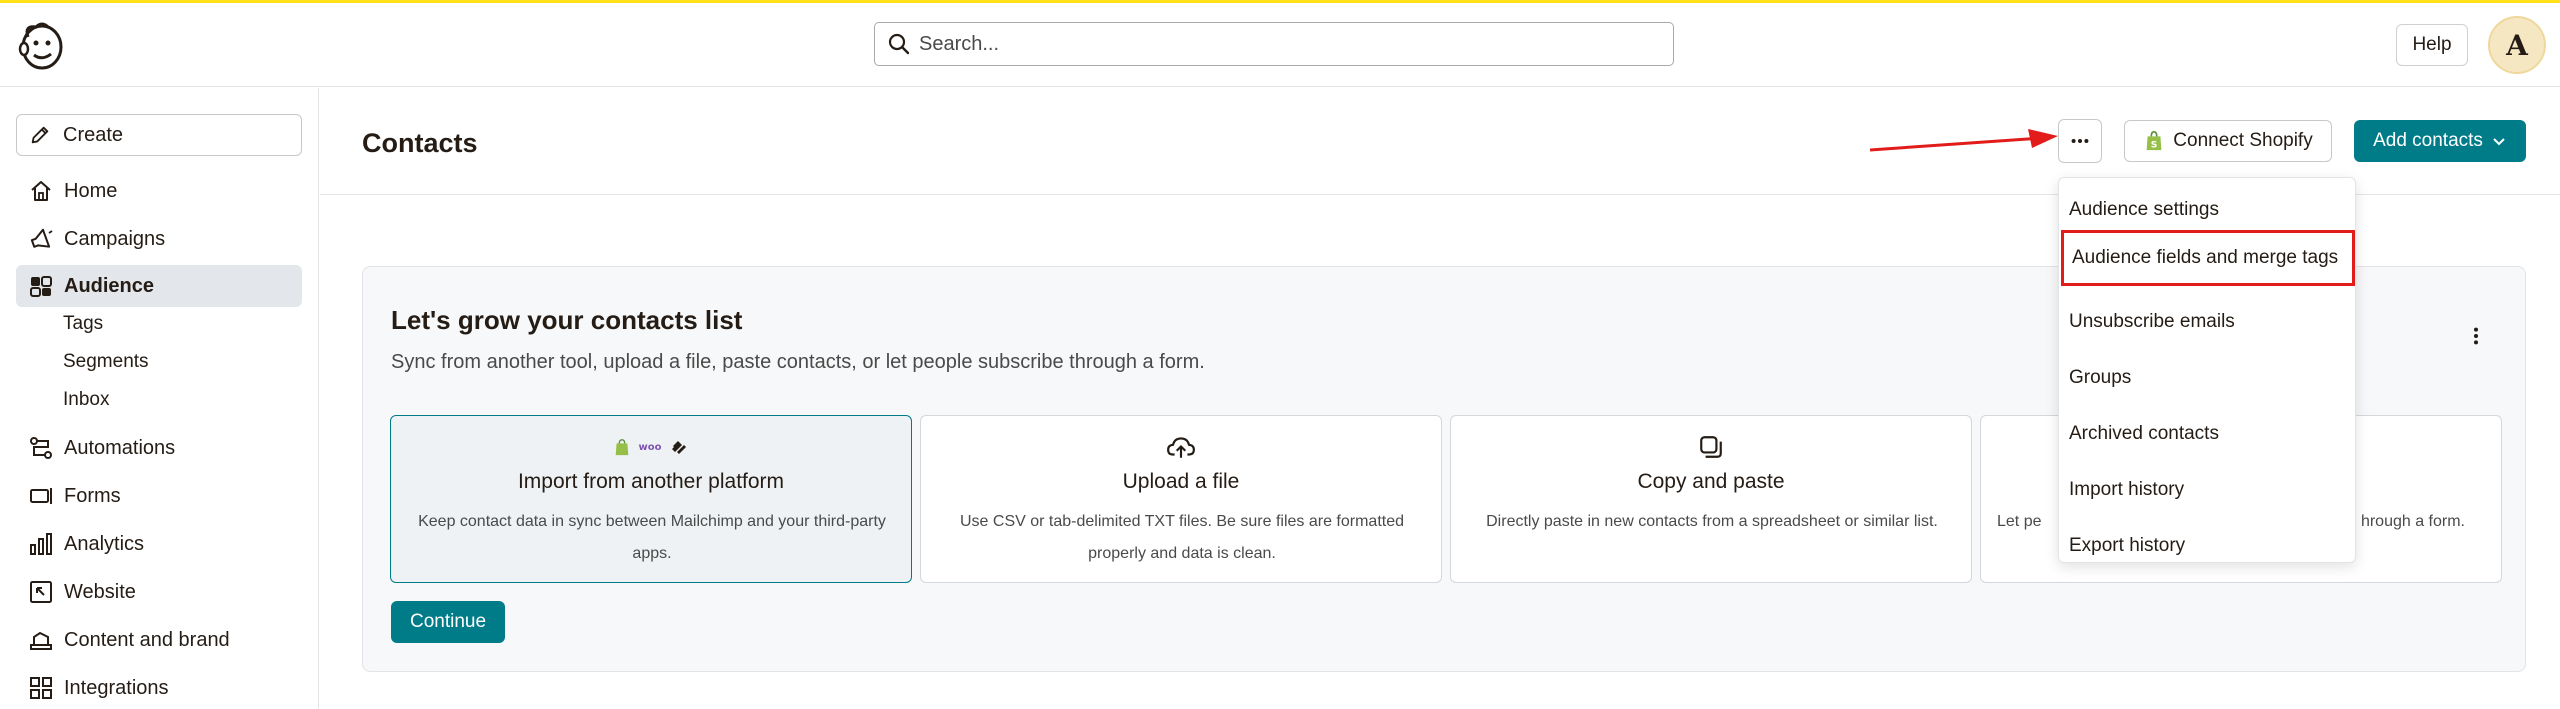 This screenshot has height=709, width=2560. What do you see at coordinates (2412, 521) in the screenshot?
I see `option-description-right: hrough a form.` at bounding box center [2412, 521].